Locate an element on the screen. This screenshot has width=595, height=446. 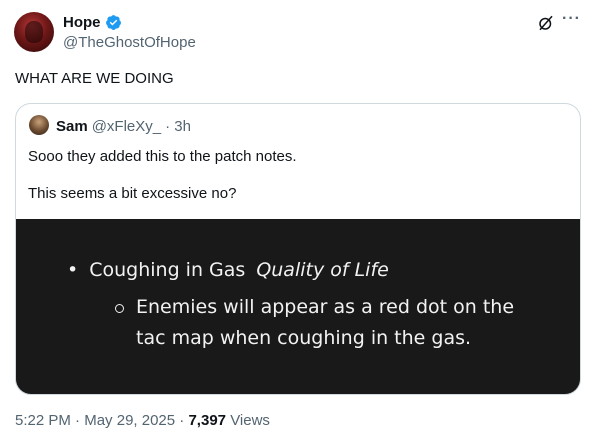
quoted-author-name: Sam is located at coordinates (72, 126).